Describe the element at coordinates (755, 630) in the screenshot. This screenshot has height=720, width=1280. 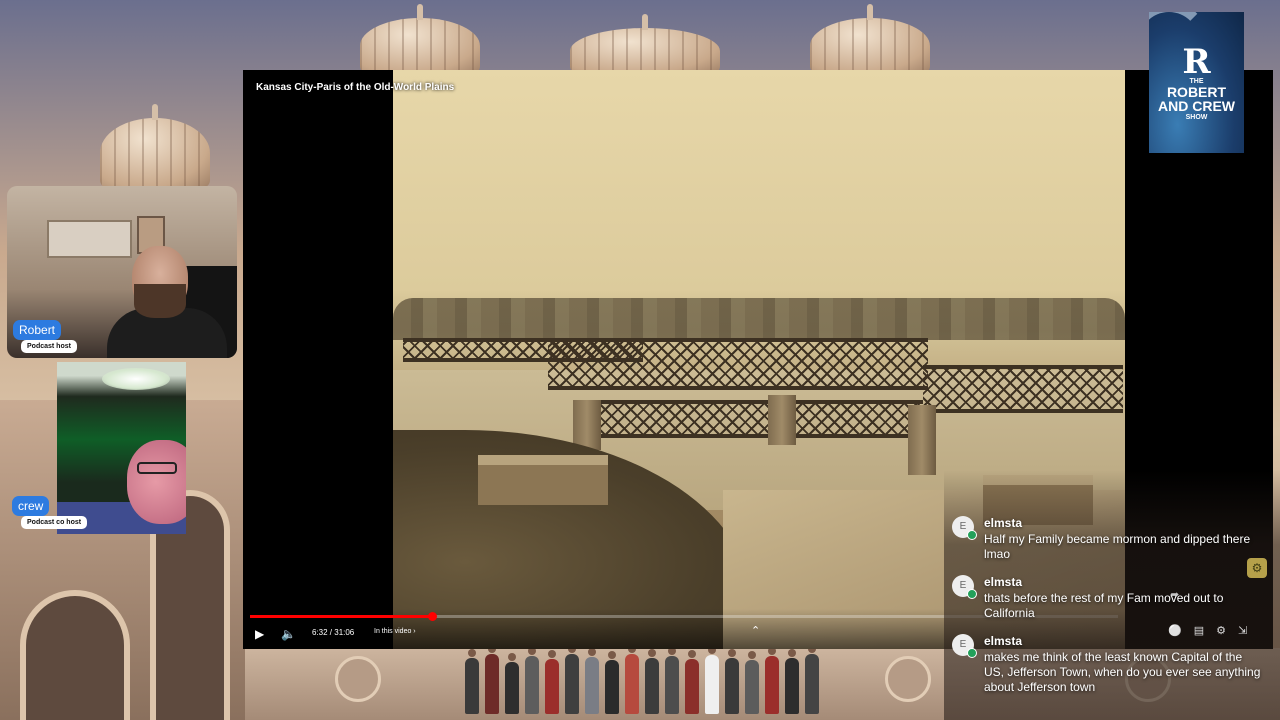
I see `chevron-up-icon: ⌃` at that location.